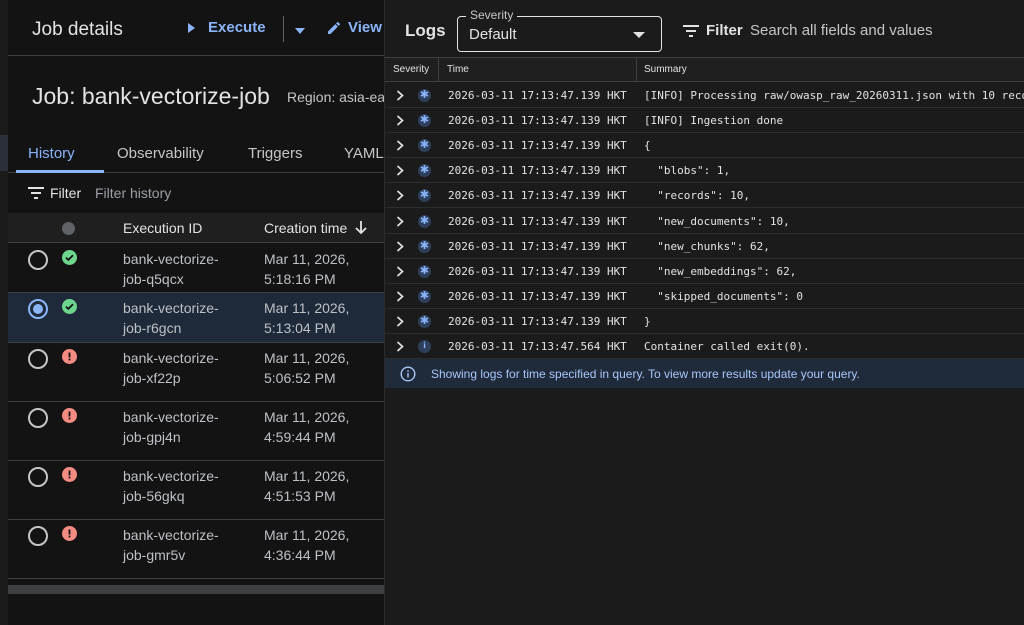 Image resolution: width=1024 pixels, height=625 pixels. I want to click on severity-select: Severity Default, so click(559, 30).